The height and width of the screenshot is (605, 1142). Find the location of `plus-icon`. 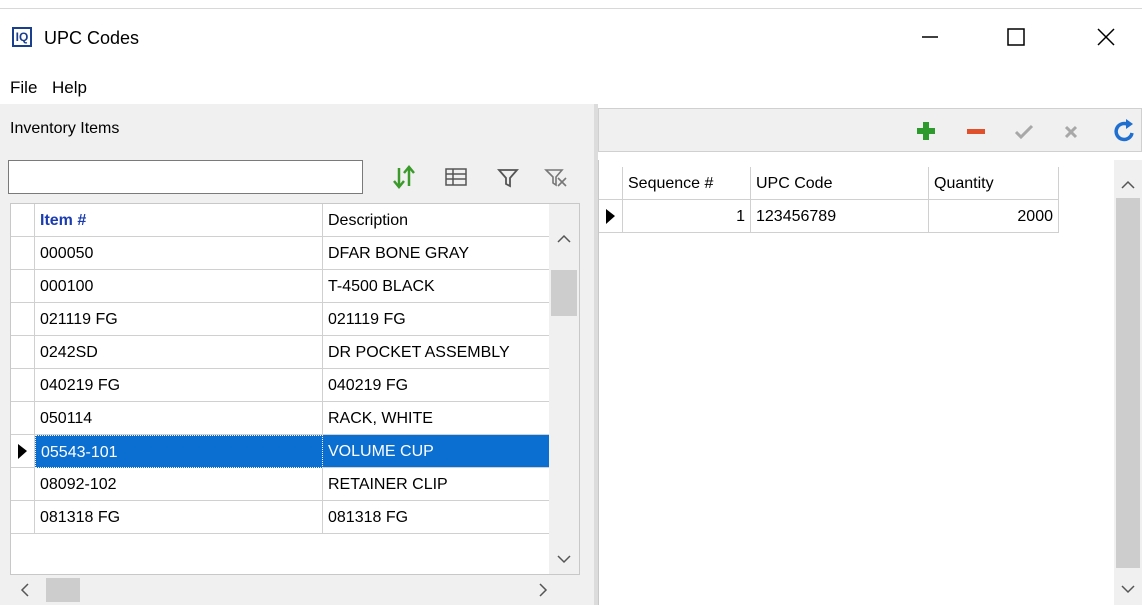

plus-icon is located at coordinates (926, 131).